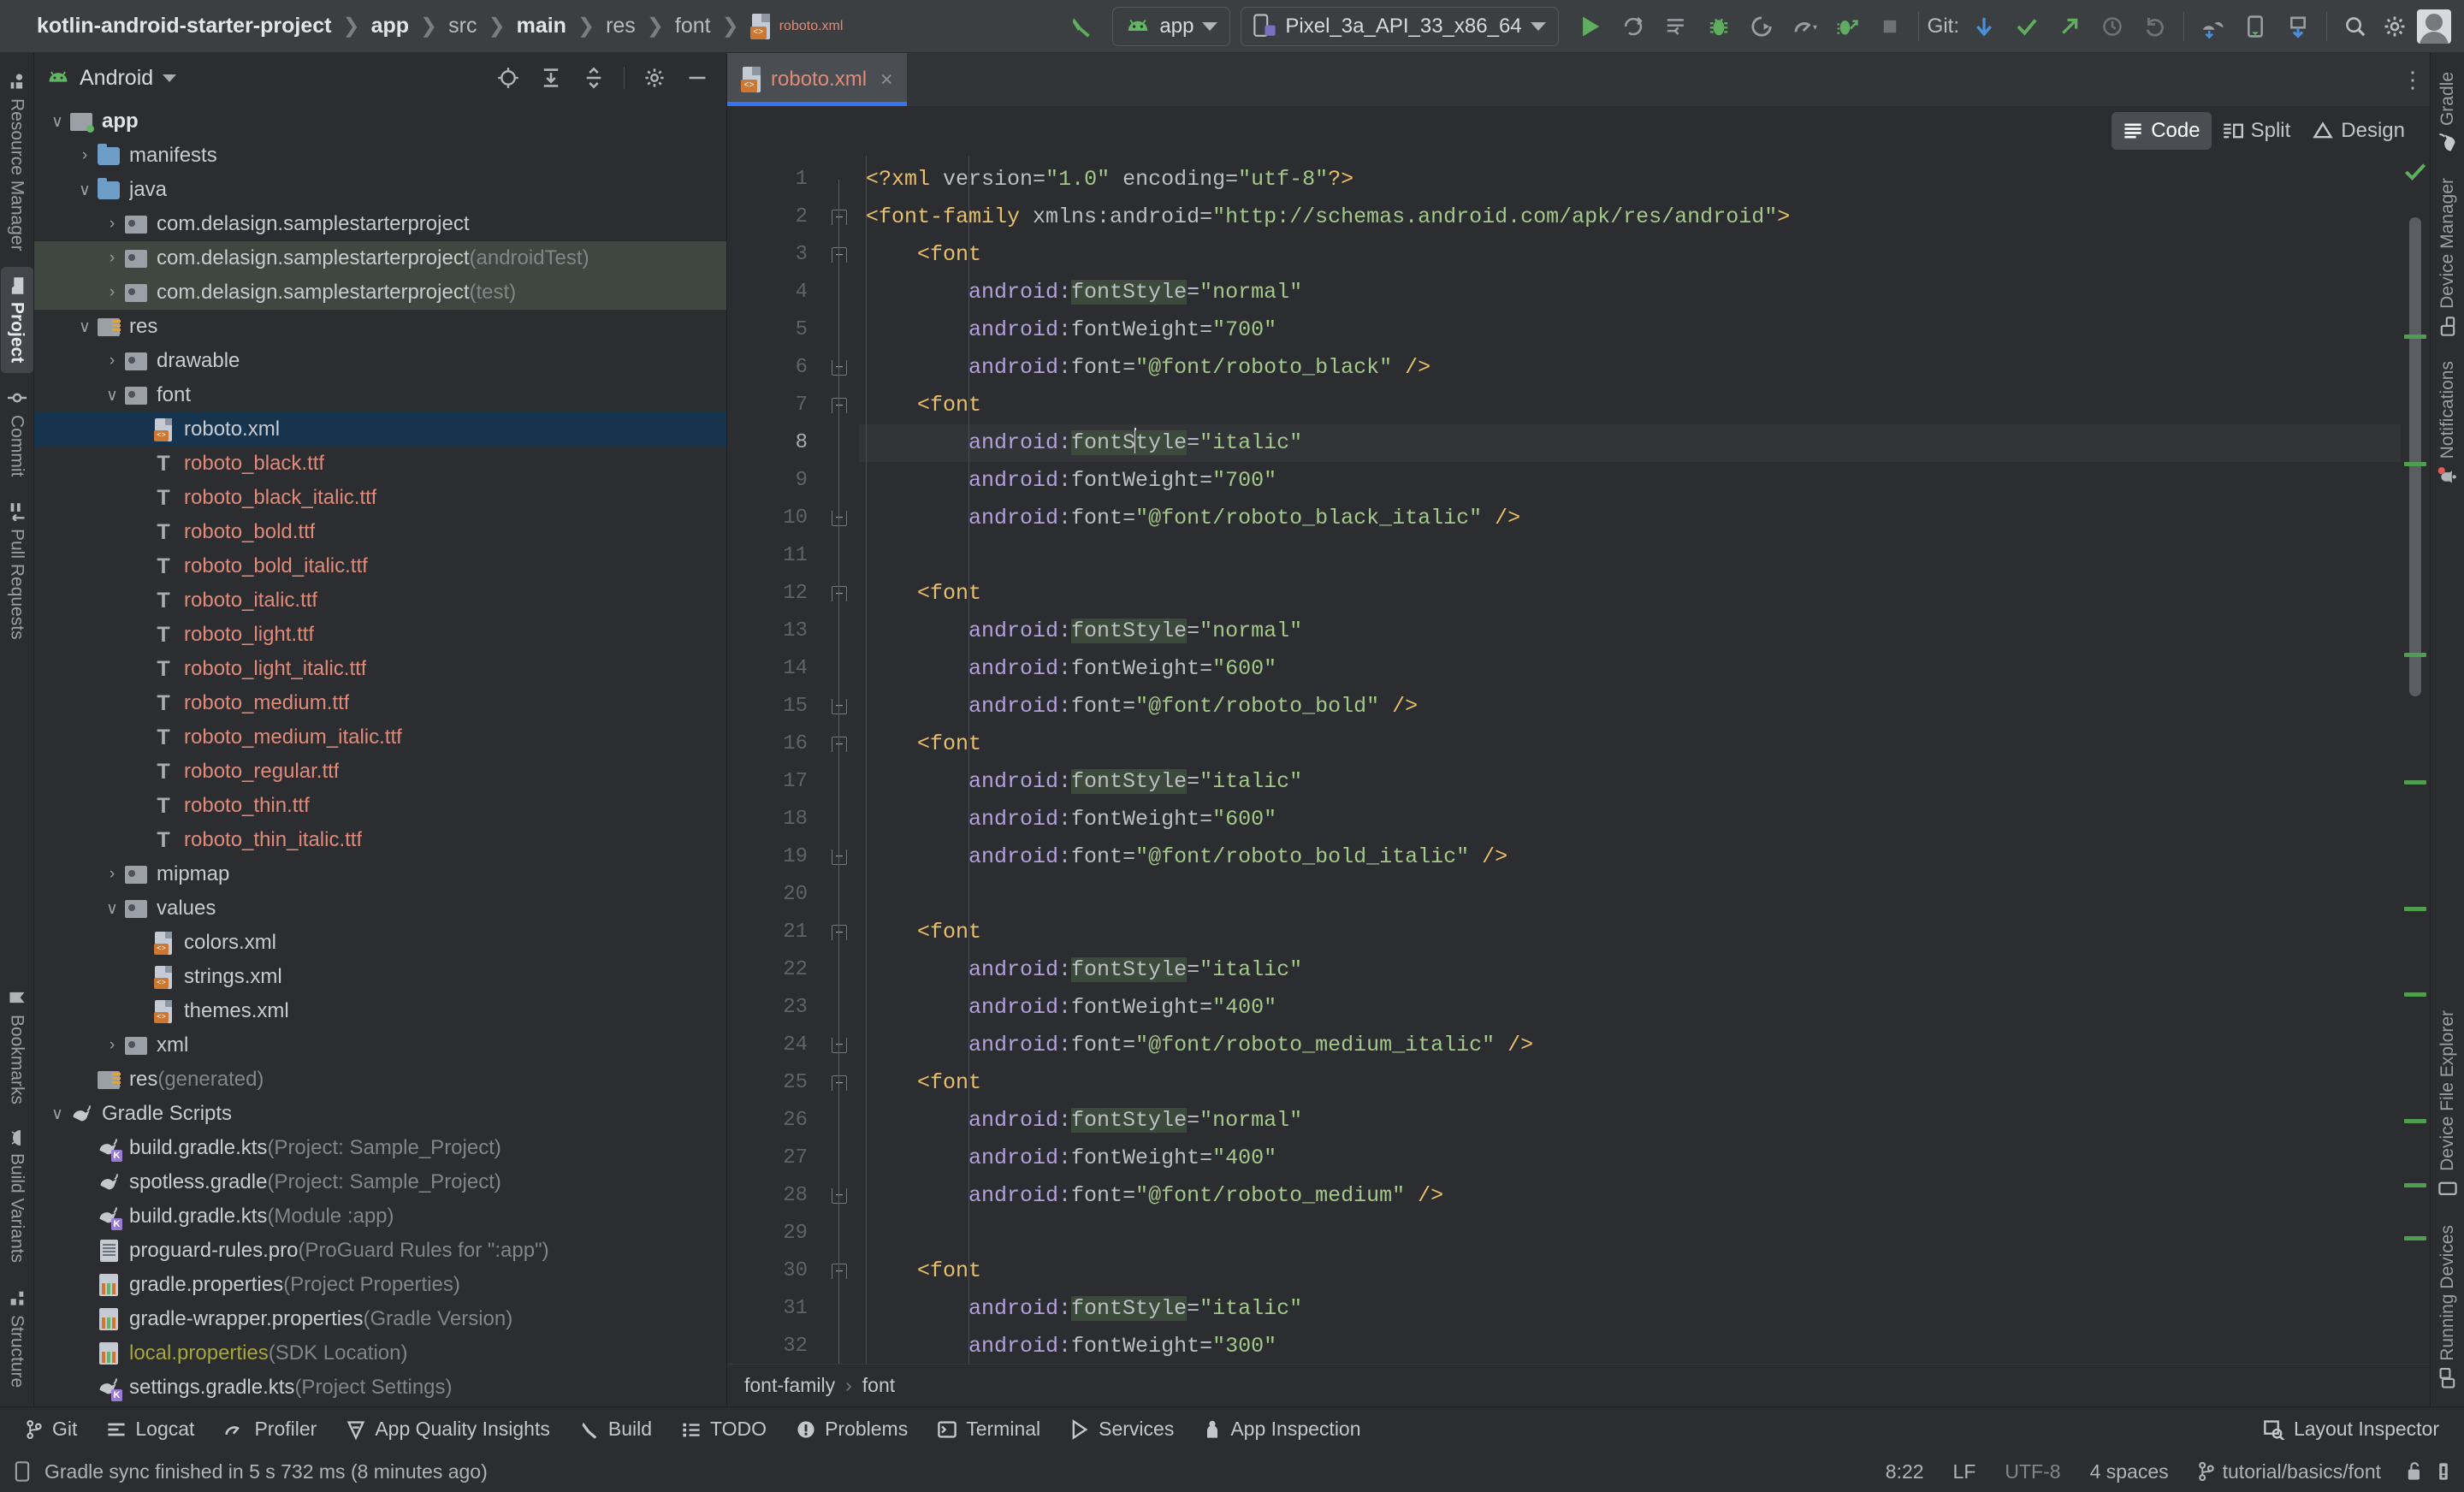 The width and height of the screenshot is (2464, 1492). I want to click on run-button, so click(1590, 26).